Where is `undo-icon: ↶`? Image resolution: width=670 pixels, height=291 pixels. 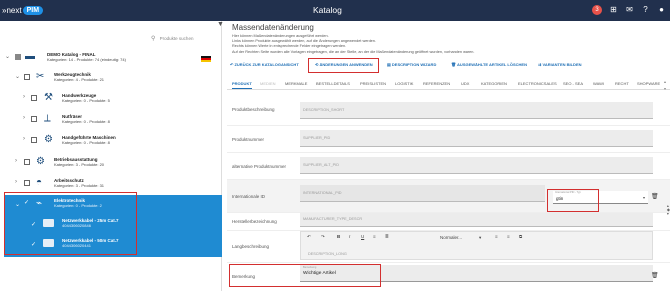 undo-icon: ↶ is located at coordinates (309, 237).